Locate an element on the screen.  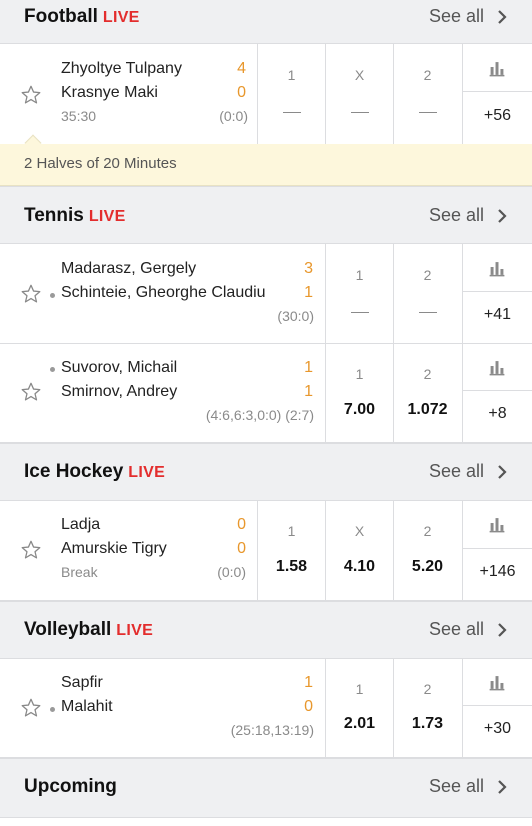
odd-button-2: 2 1.072 is located at coordinates (427, 393).